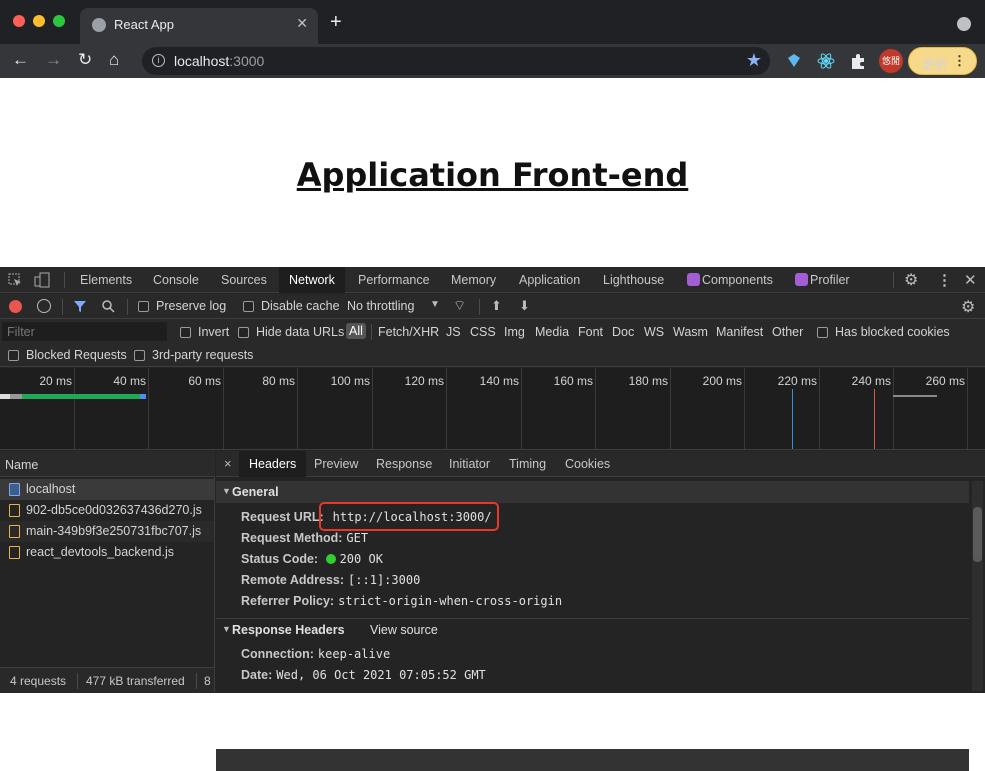 Image resolution: width=985 pixels, height=771 pixels. What do you see at coordinates (826, 61) in the screenshot?
I see `react-devtools-icon` at bounding box center [826, 61].